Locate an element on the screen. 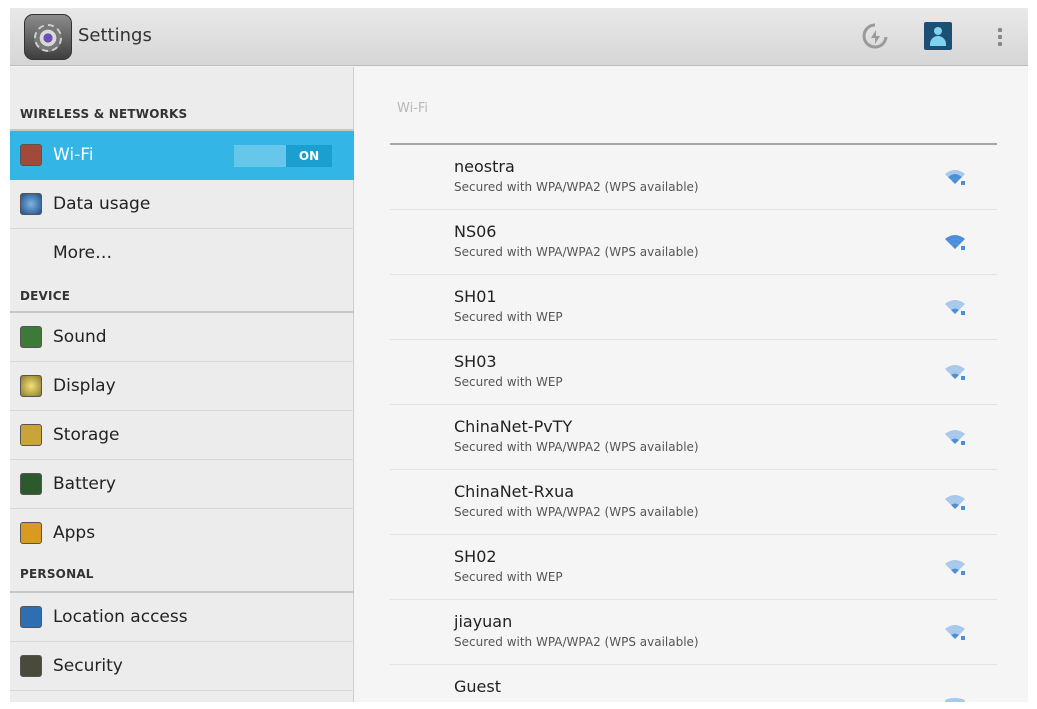 The width and height of the screenshot is (1037, 709). network-name: neostra is located at coordinates (484, 166).